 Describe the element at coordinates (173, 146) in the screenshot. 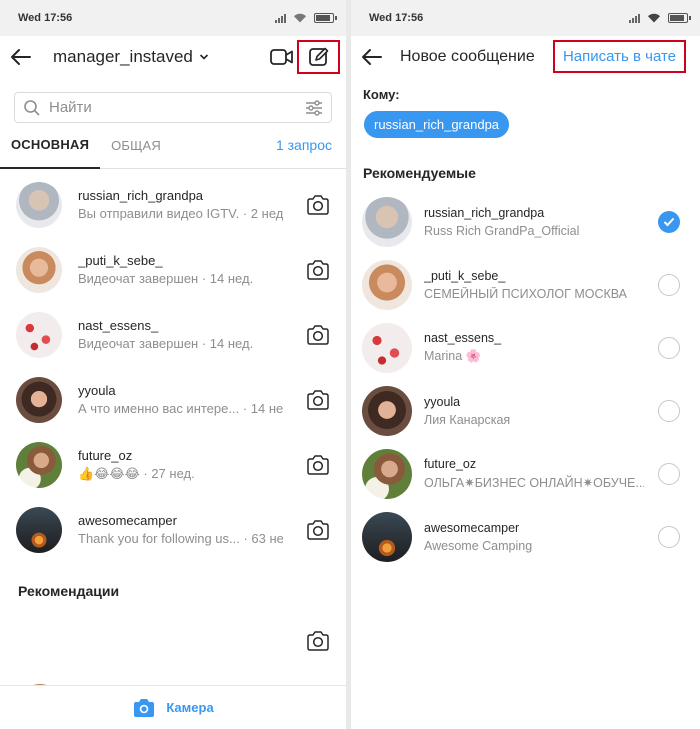

I see `inbox-tabs: ОСНОВНАЯ ОБЩАЯ 1 запрос` at that location.